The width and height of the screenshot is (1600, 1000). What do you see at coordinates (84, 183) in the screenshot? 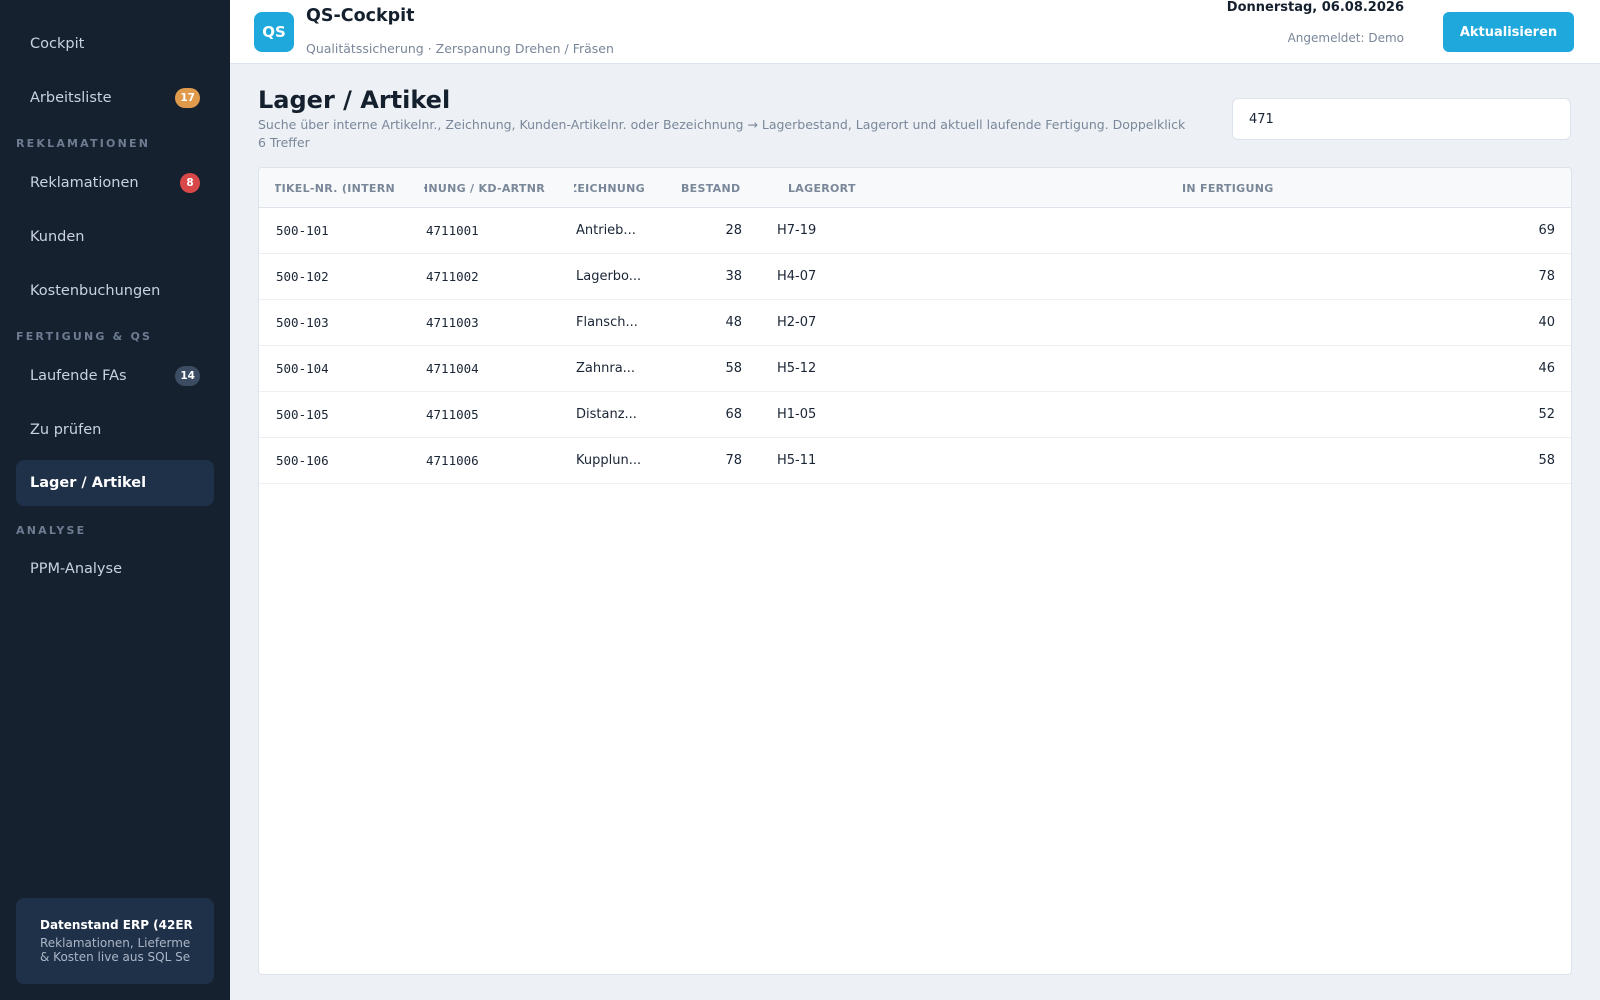
I see `sidebar-item-label: Reklamationen` at bounding box center [84, 183].